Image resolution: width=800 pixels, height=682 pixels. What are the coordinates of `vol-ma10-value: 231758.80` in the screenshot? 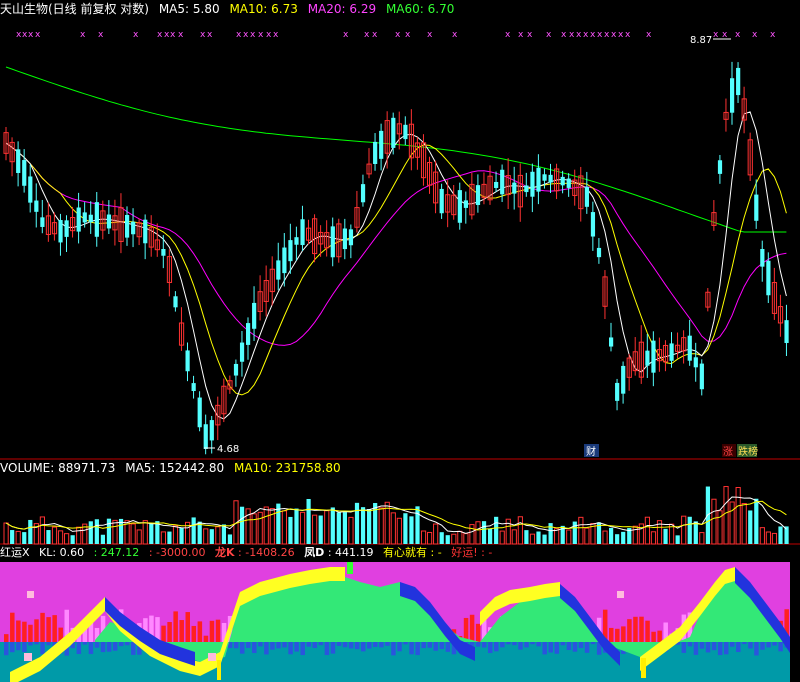 It's located at (308, 468).